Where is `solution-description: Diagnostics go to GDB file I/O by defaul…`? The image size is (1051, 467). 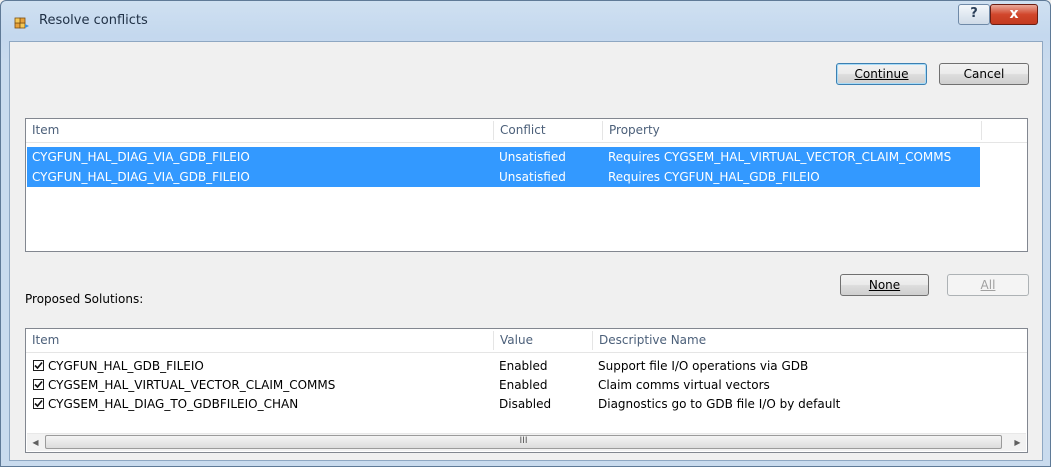 solution-description: Diagnostics go to GDB file I/O by defaul… is located at coordinates (719, 404).